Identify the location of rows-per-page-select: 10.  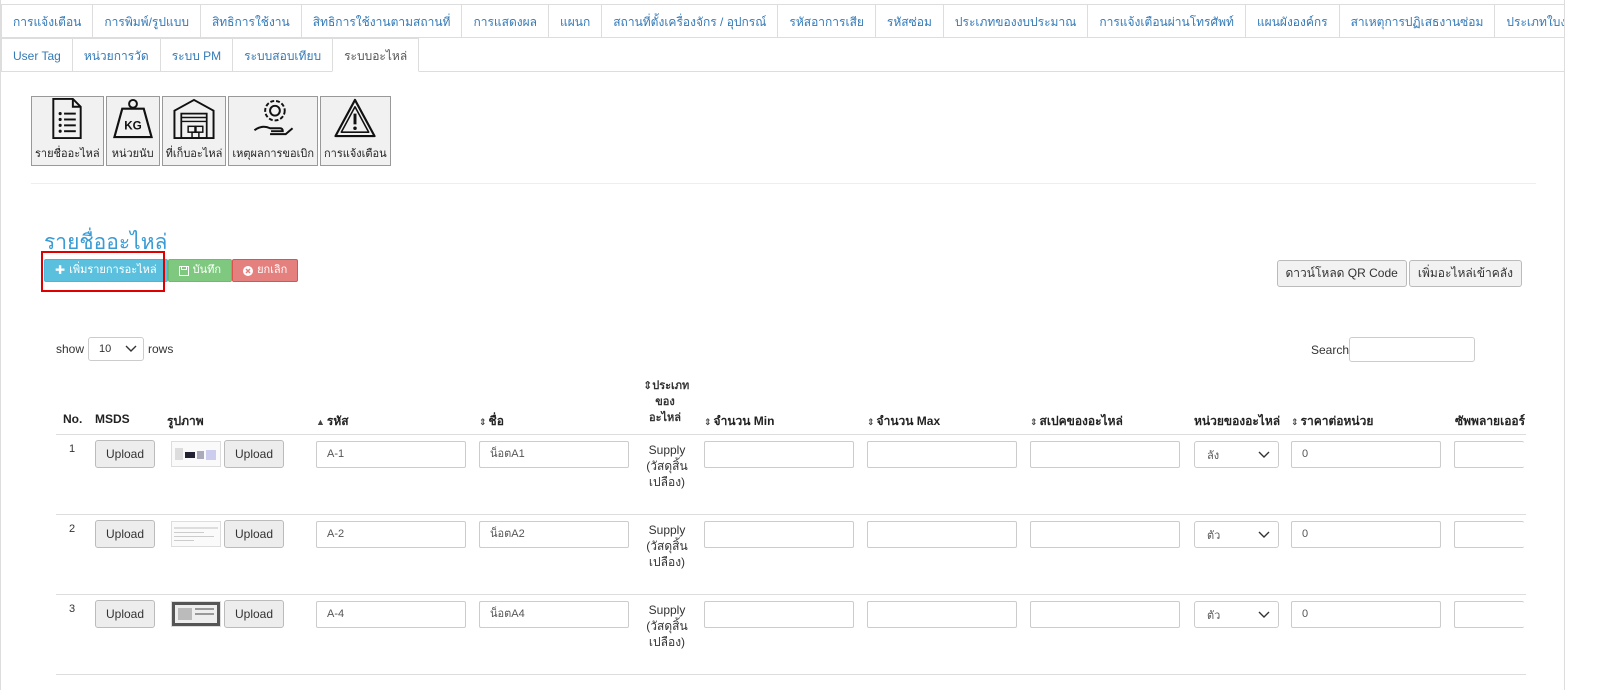
(116, 349).